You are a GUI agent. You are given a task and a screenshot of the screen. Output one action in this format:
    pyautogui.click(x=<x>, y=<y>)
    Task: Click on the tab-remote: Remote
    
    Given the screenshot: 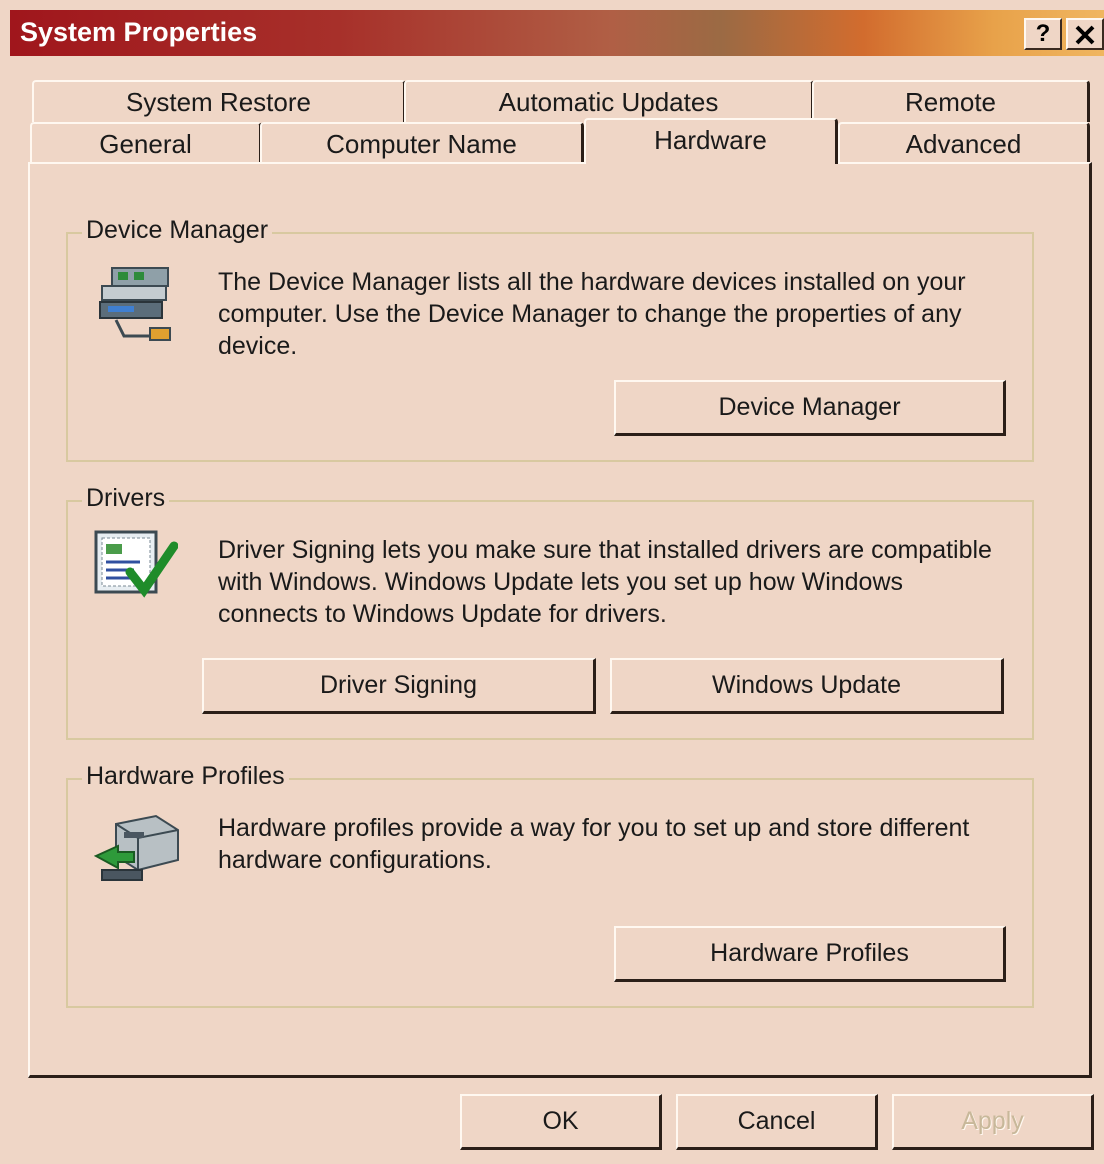 What is the action you would take?
    pyautogui.click(x=951, y=101)
    